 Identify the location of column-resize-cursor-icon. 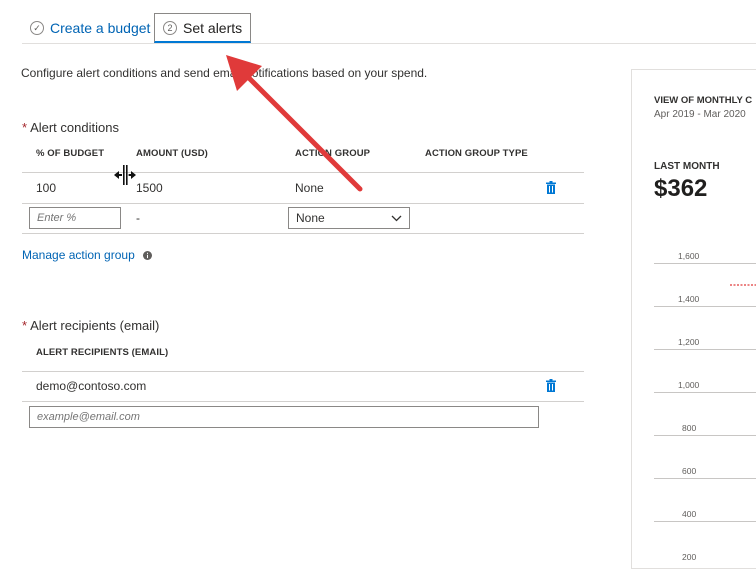
(125, 175).